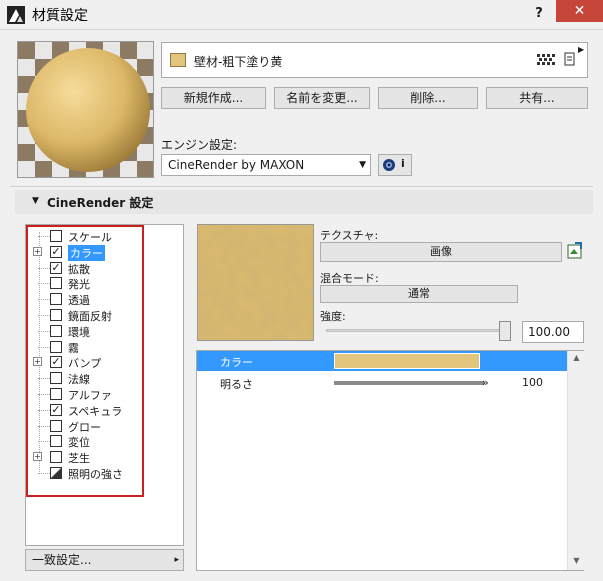 This screenshot has height=581, width=603. I want to click on texture-pattern-icon, so click(547, 60).